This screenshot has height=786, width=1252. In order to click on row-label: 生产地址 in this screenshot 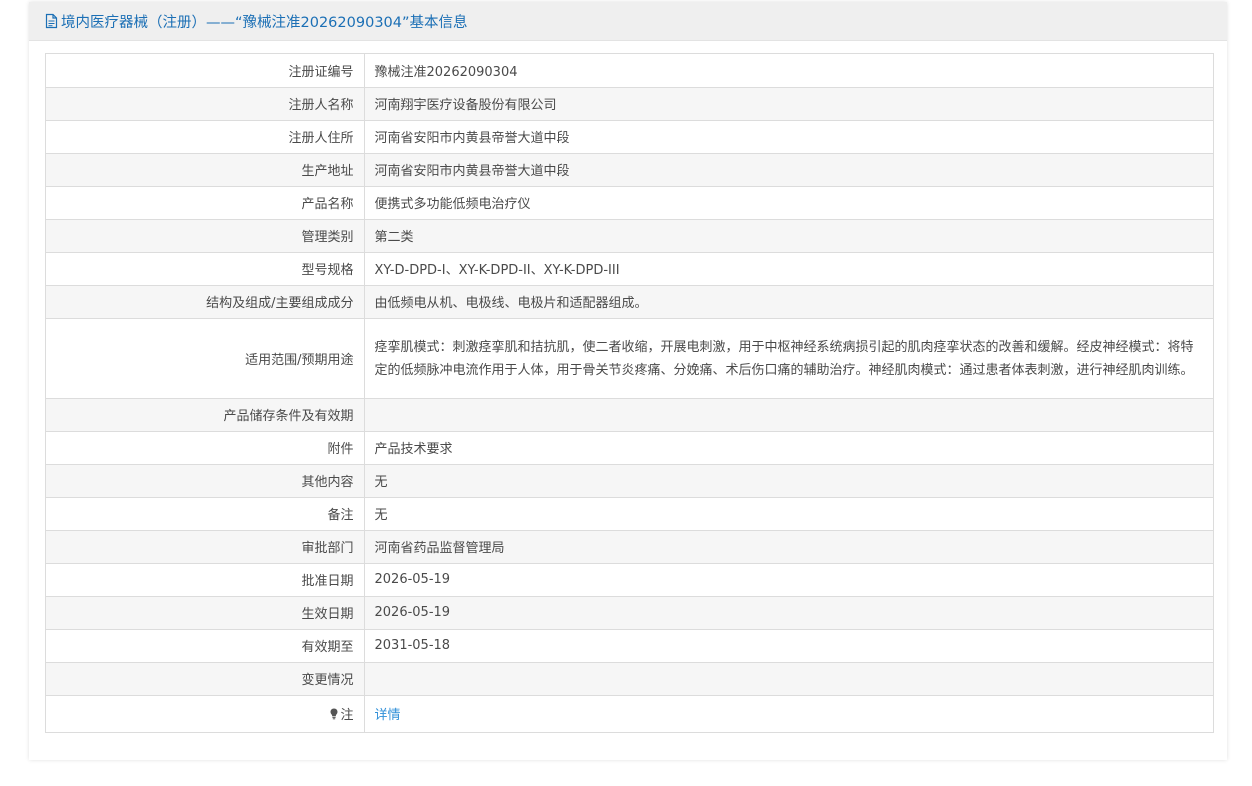, I will do `click(205, 170)`.